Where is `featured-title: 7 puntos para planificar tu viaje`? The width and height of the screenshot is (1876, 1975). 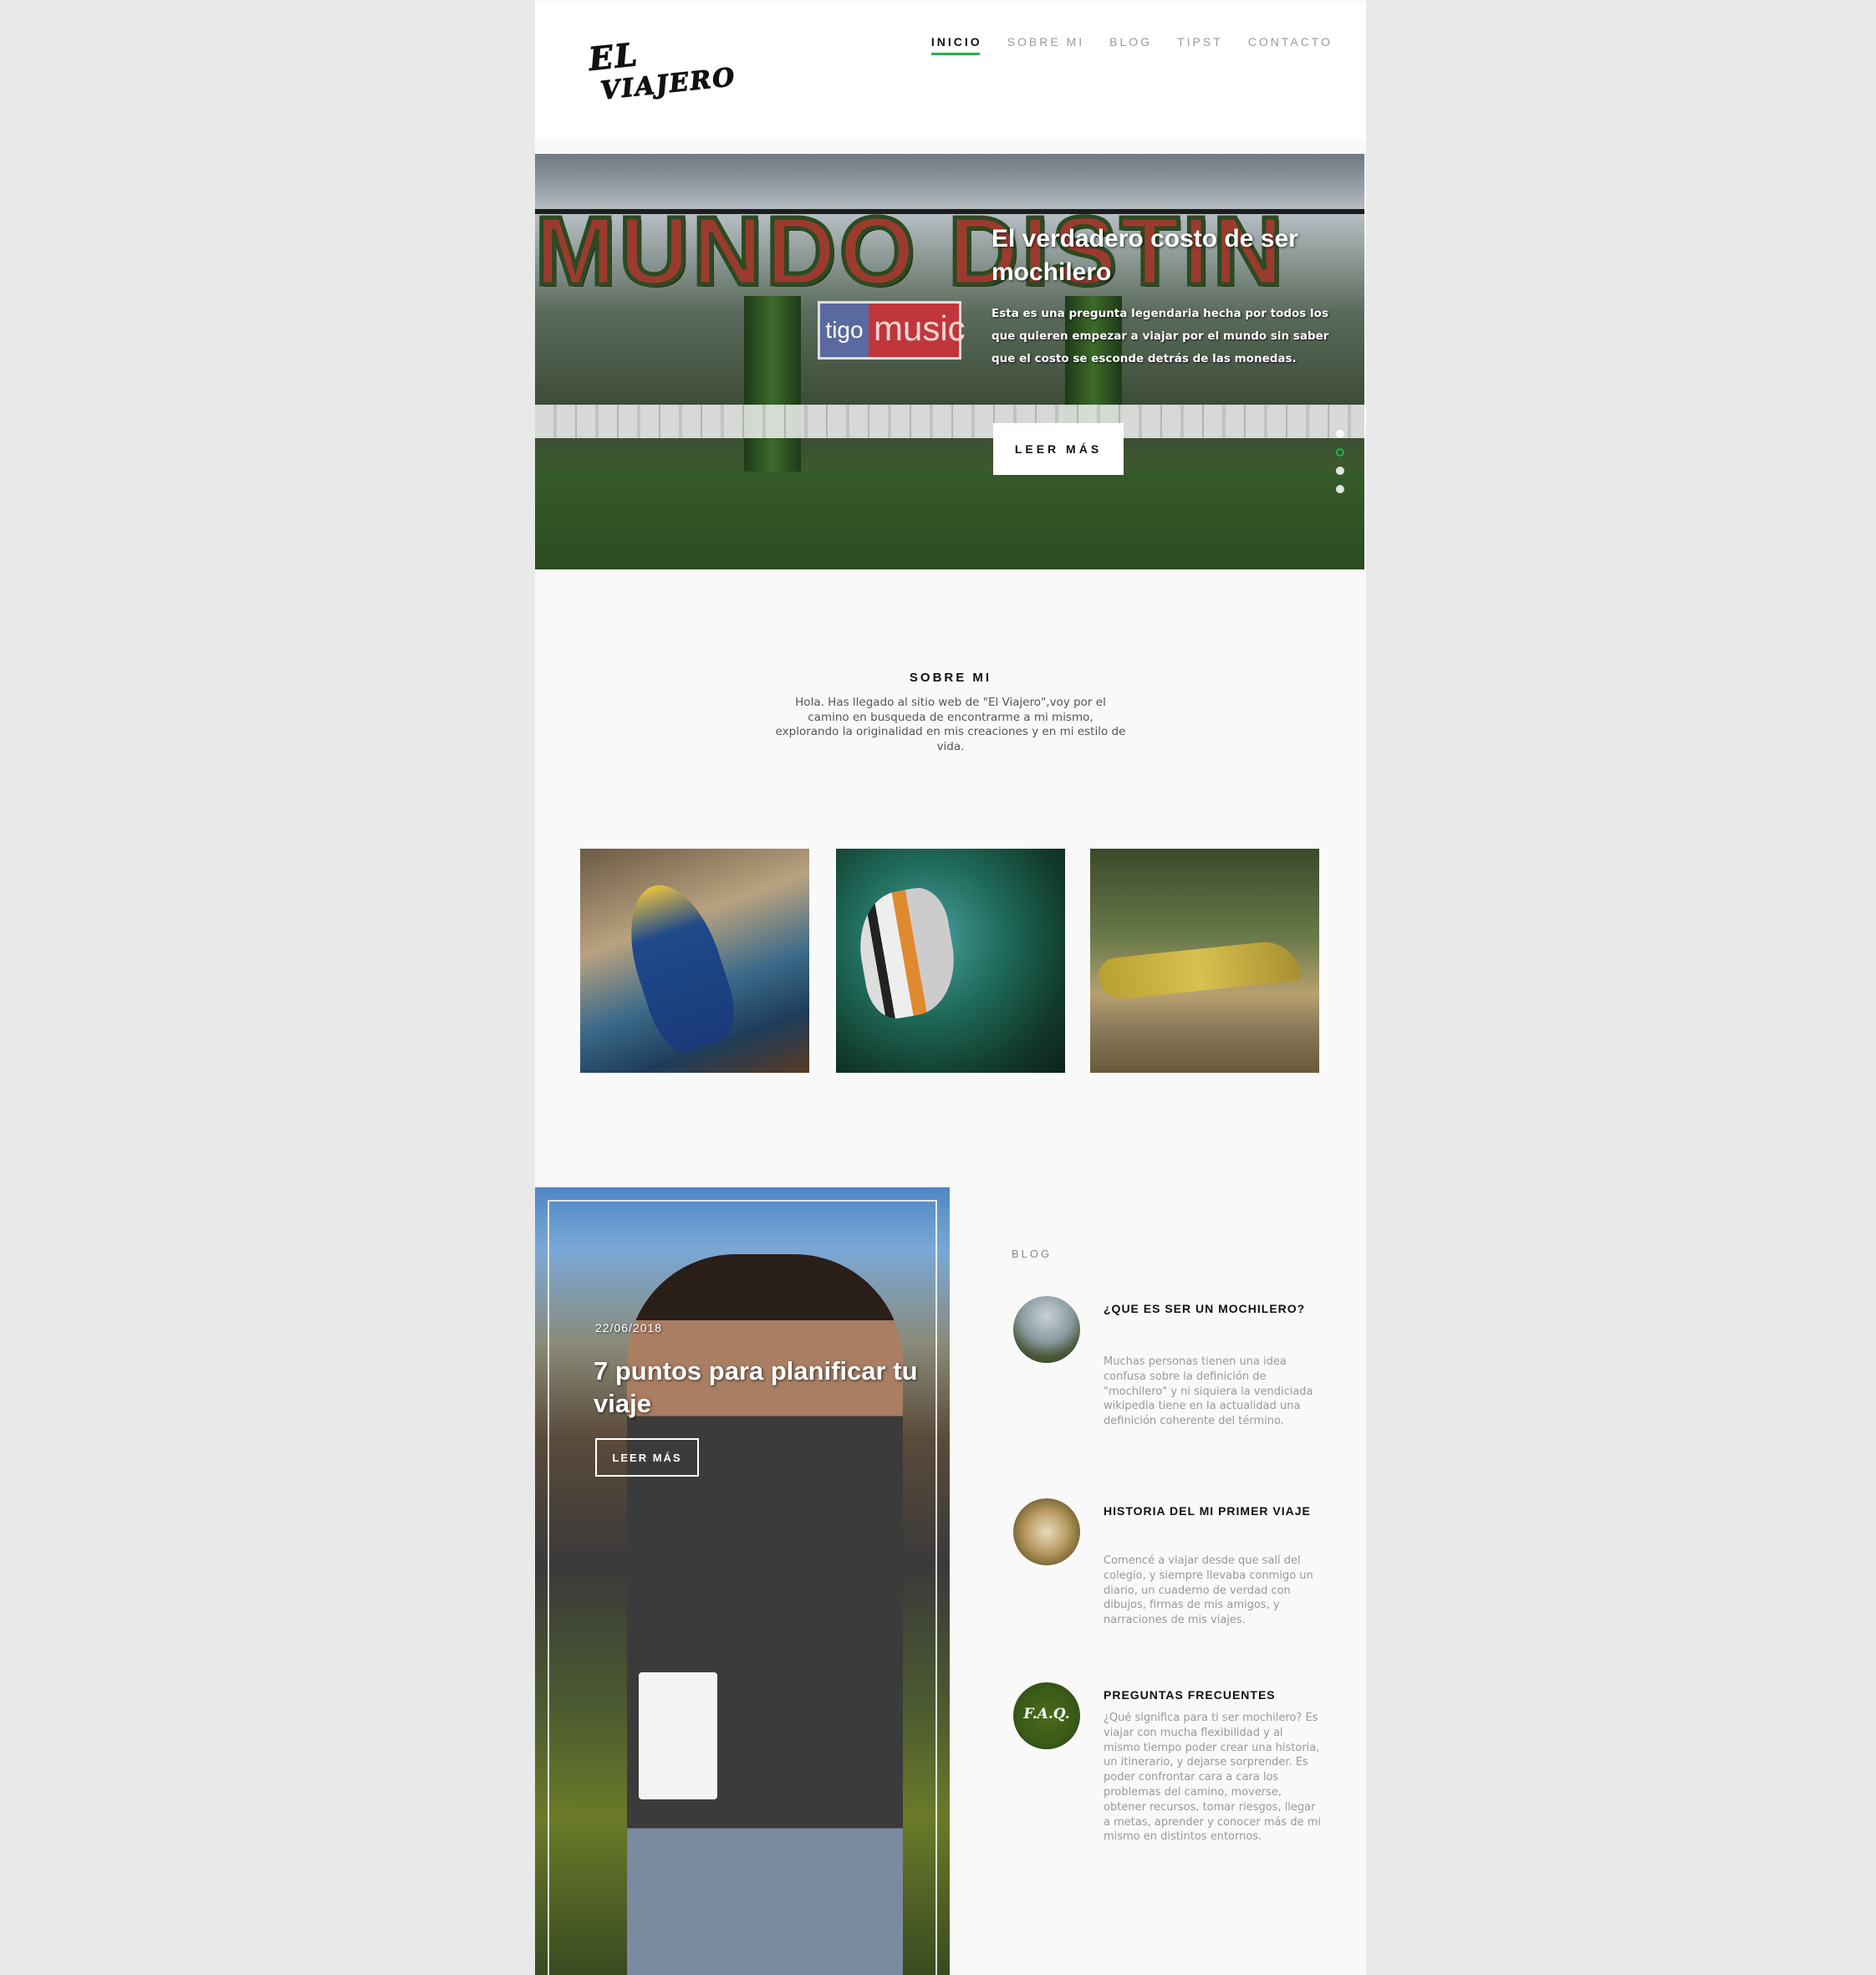 featured-title: 7 puntos para planificar tu viaje is located at coordinates (761, 1387).